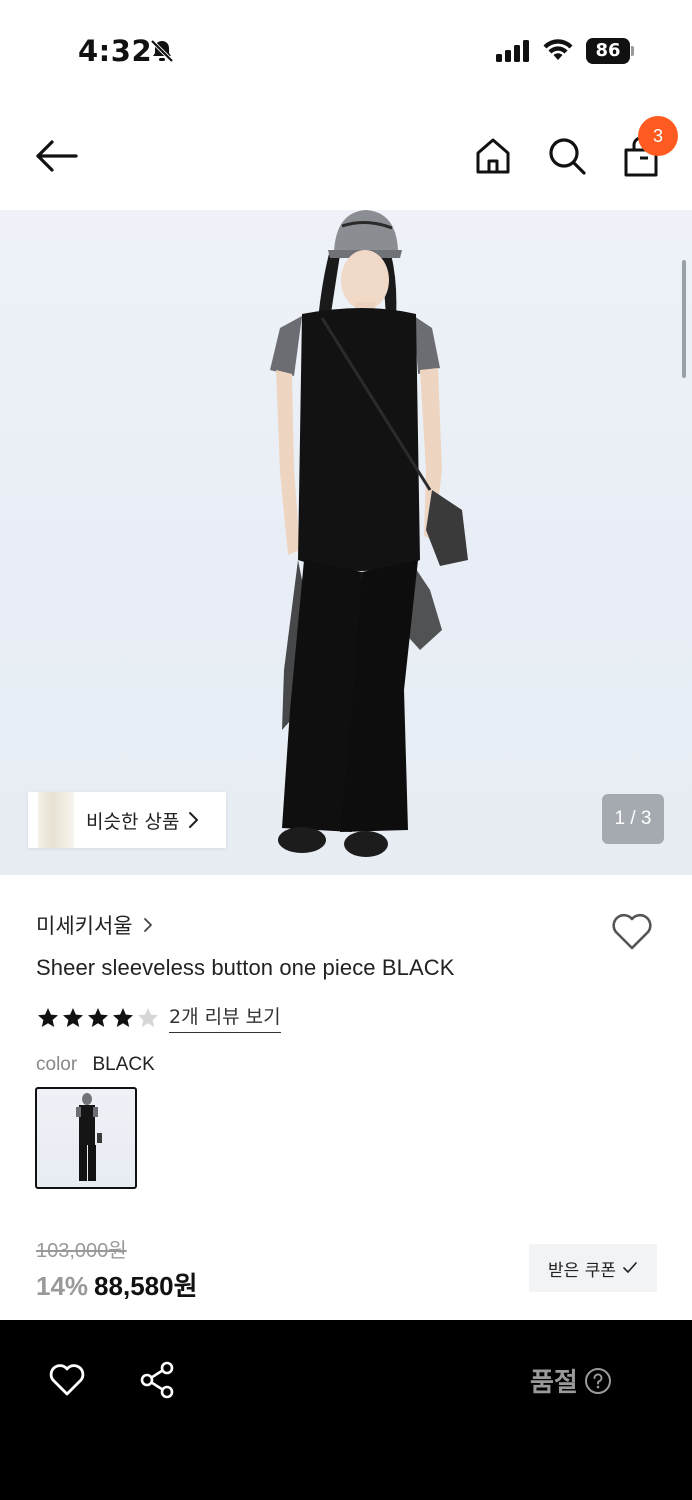 Image resolution: width=692 pixels, height=1500 pixels. What do you see at coordinates (81, 1251) in the screenshot?
I see `original-price: 103,000원` at bounding box center [81, 1251].